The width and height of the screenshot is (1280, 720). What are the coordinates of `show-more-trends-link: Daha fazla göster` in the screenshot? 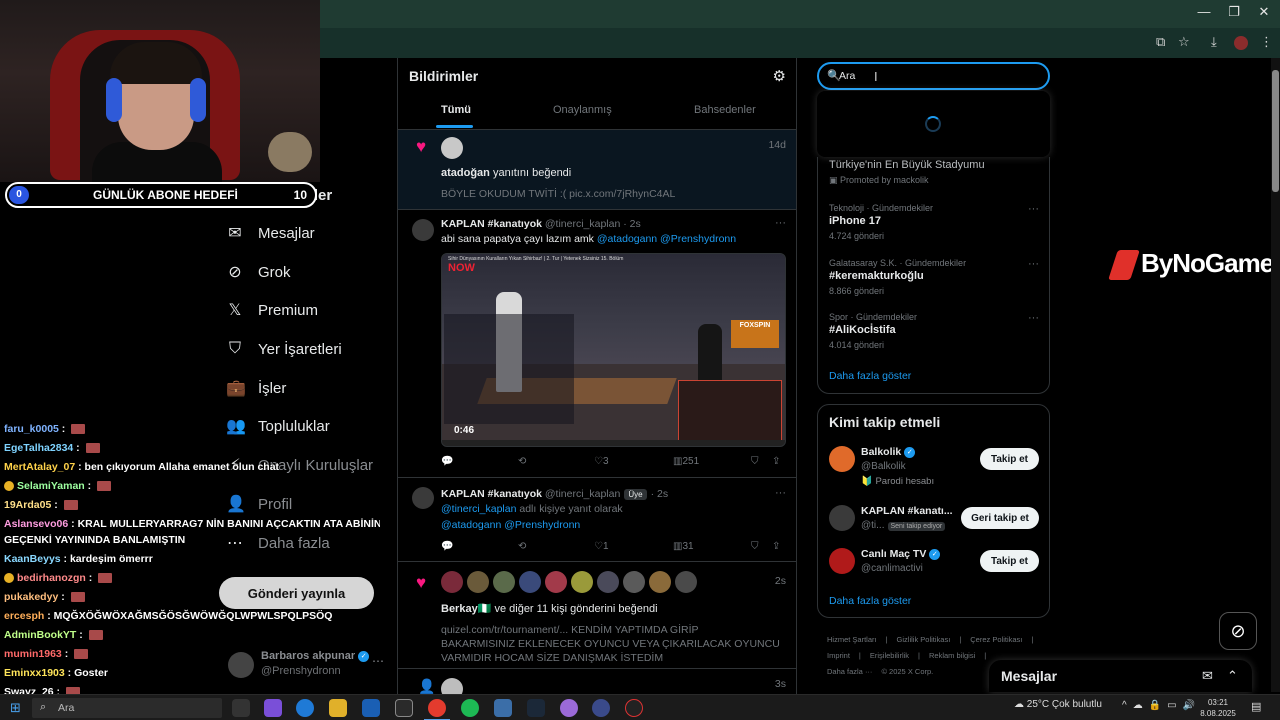 It's located at (870, 376).